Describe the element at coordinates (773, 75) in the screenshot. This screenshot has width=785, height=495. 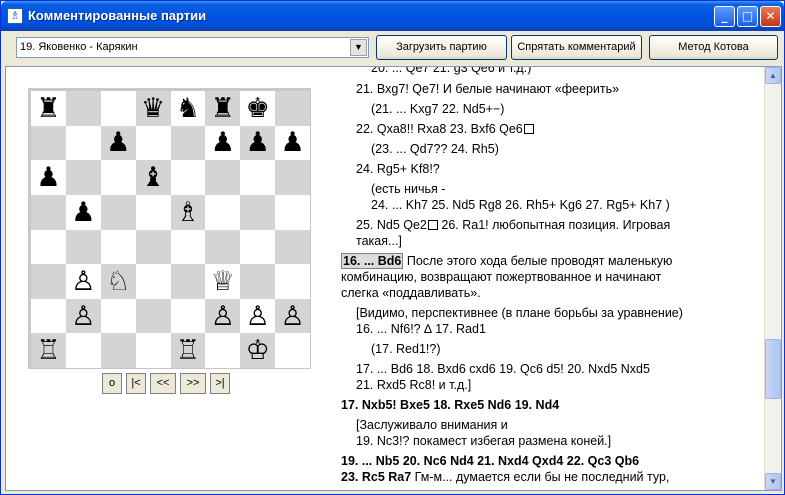
I see `scroll-up-button: ▲` at that location.